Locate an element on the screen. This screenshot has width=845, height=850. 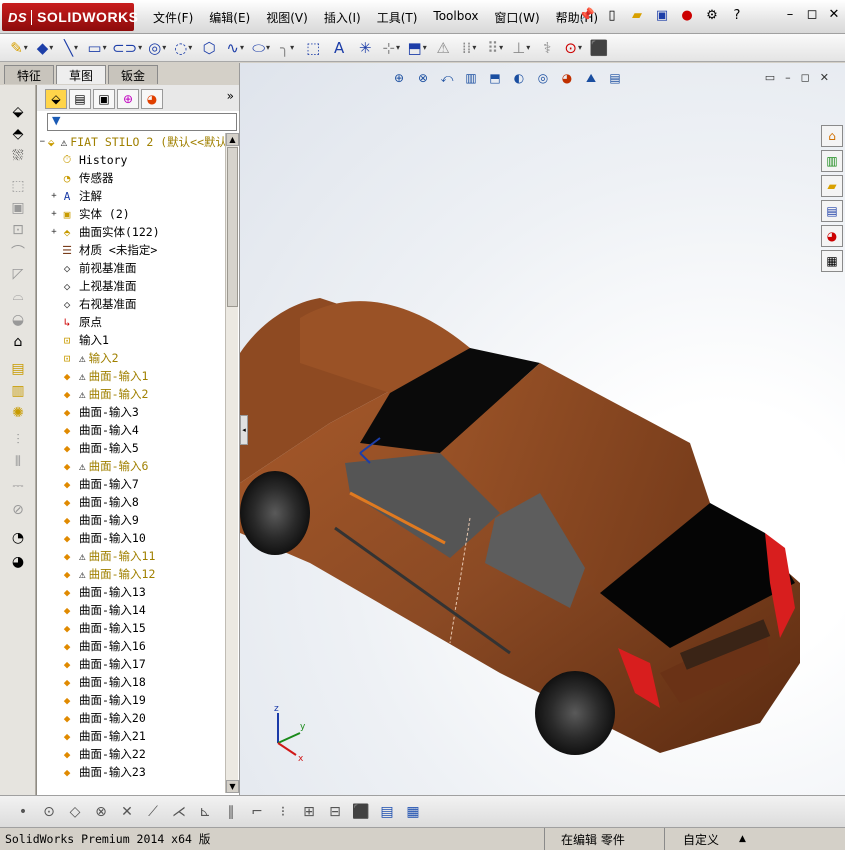
tree-item: ☰ 材质 <未指定> is located at coordinates (137, 250).